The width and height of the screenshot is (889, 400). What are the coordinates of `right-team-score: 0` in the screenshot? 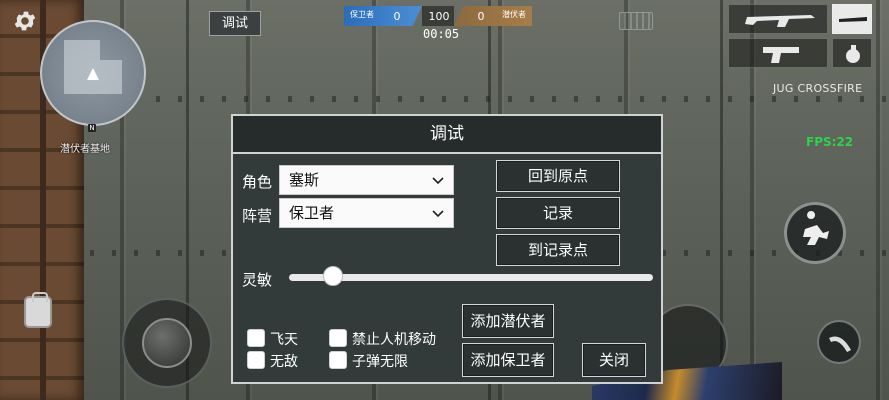 It's located at (481, 16).